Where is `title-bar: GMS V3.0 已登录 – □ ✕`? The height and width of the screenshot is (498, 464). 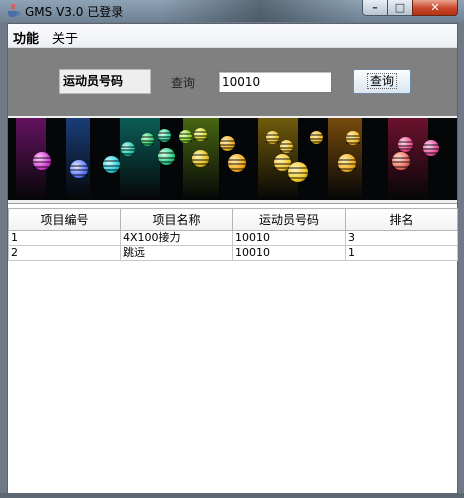
title-bar: GMS V3.0 已登录 – □ ✕ is located at coordinates (232, 11).